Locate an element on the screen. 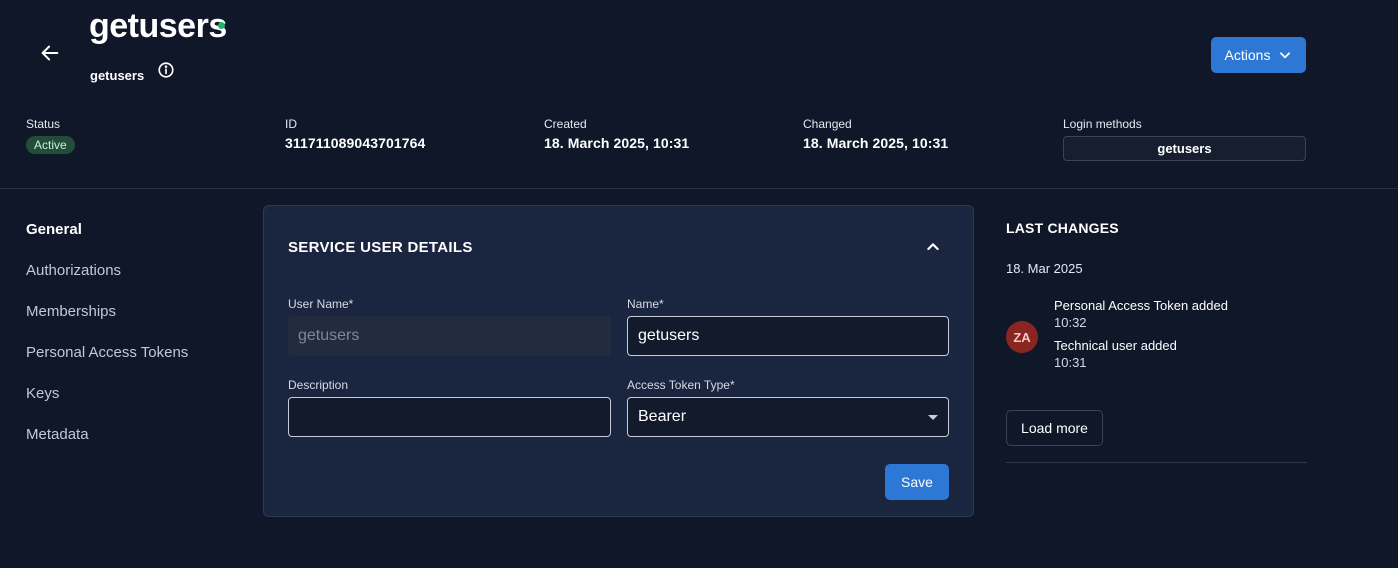 Image resolution: width=1398 pixels, height=568 pixels. page-title: getusers is located at coordinates (158, 26).